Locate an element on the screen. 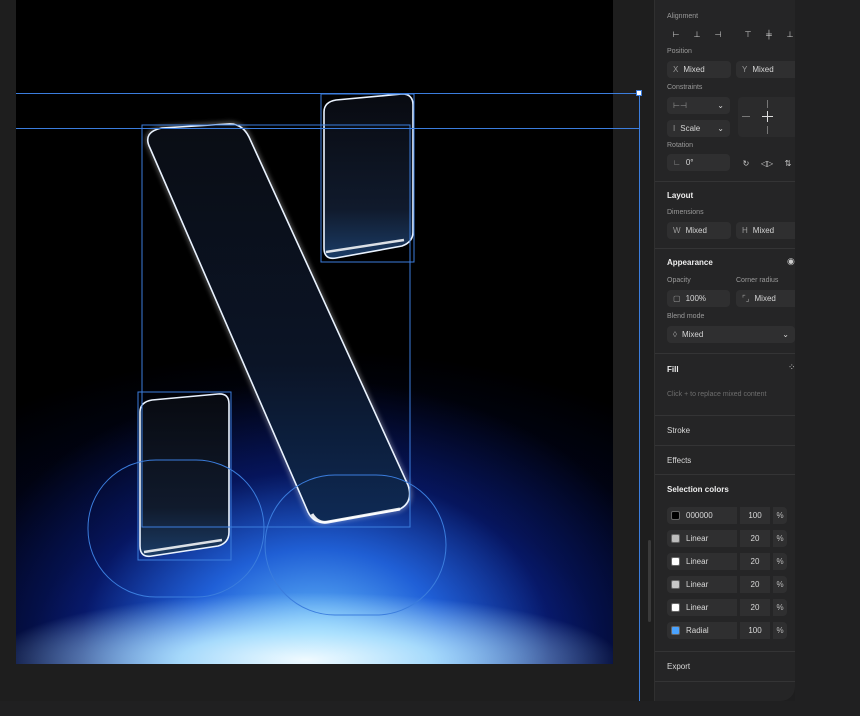 The height and width of the screenshot is (716, 860). vertical-constraint-select: I Scale ⌄ is located at coordinates (698, 128).